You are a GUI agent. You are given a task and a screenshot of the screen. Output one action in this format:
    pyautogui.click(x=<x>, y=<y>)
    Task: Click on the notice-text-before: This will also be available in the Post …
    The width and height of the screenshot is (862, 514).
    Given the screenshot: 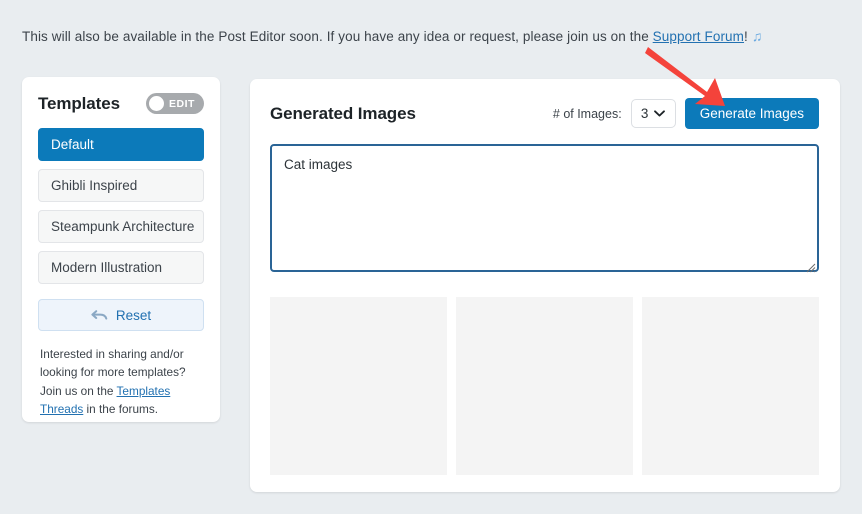 What is the action you would take?
    pyautogui.click(x=337, y=36)
    